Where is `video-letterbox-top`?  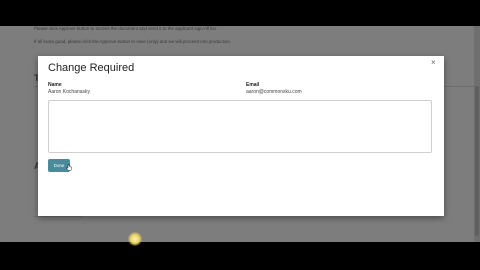
video-letterbox-top is located at coordinates (240, 13).